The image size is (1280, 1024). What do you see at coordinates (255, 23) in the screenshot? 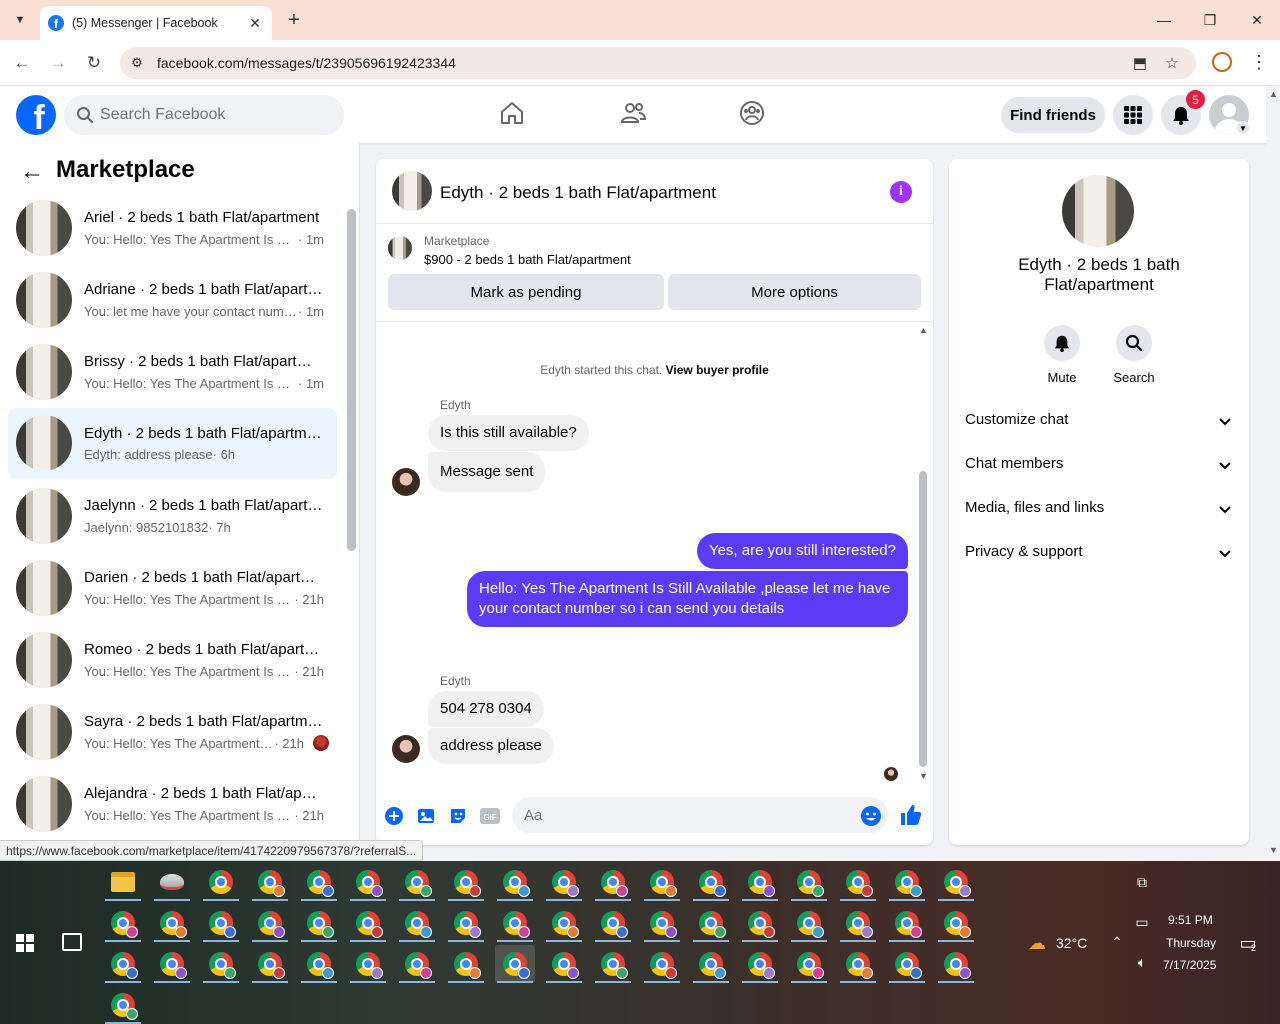
I see `tab-close-icon: ✕` at bounding box center [255, 23].